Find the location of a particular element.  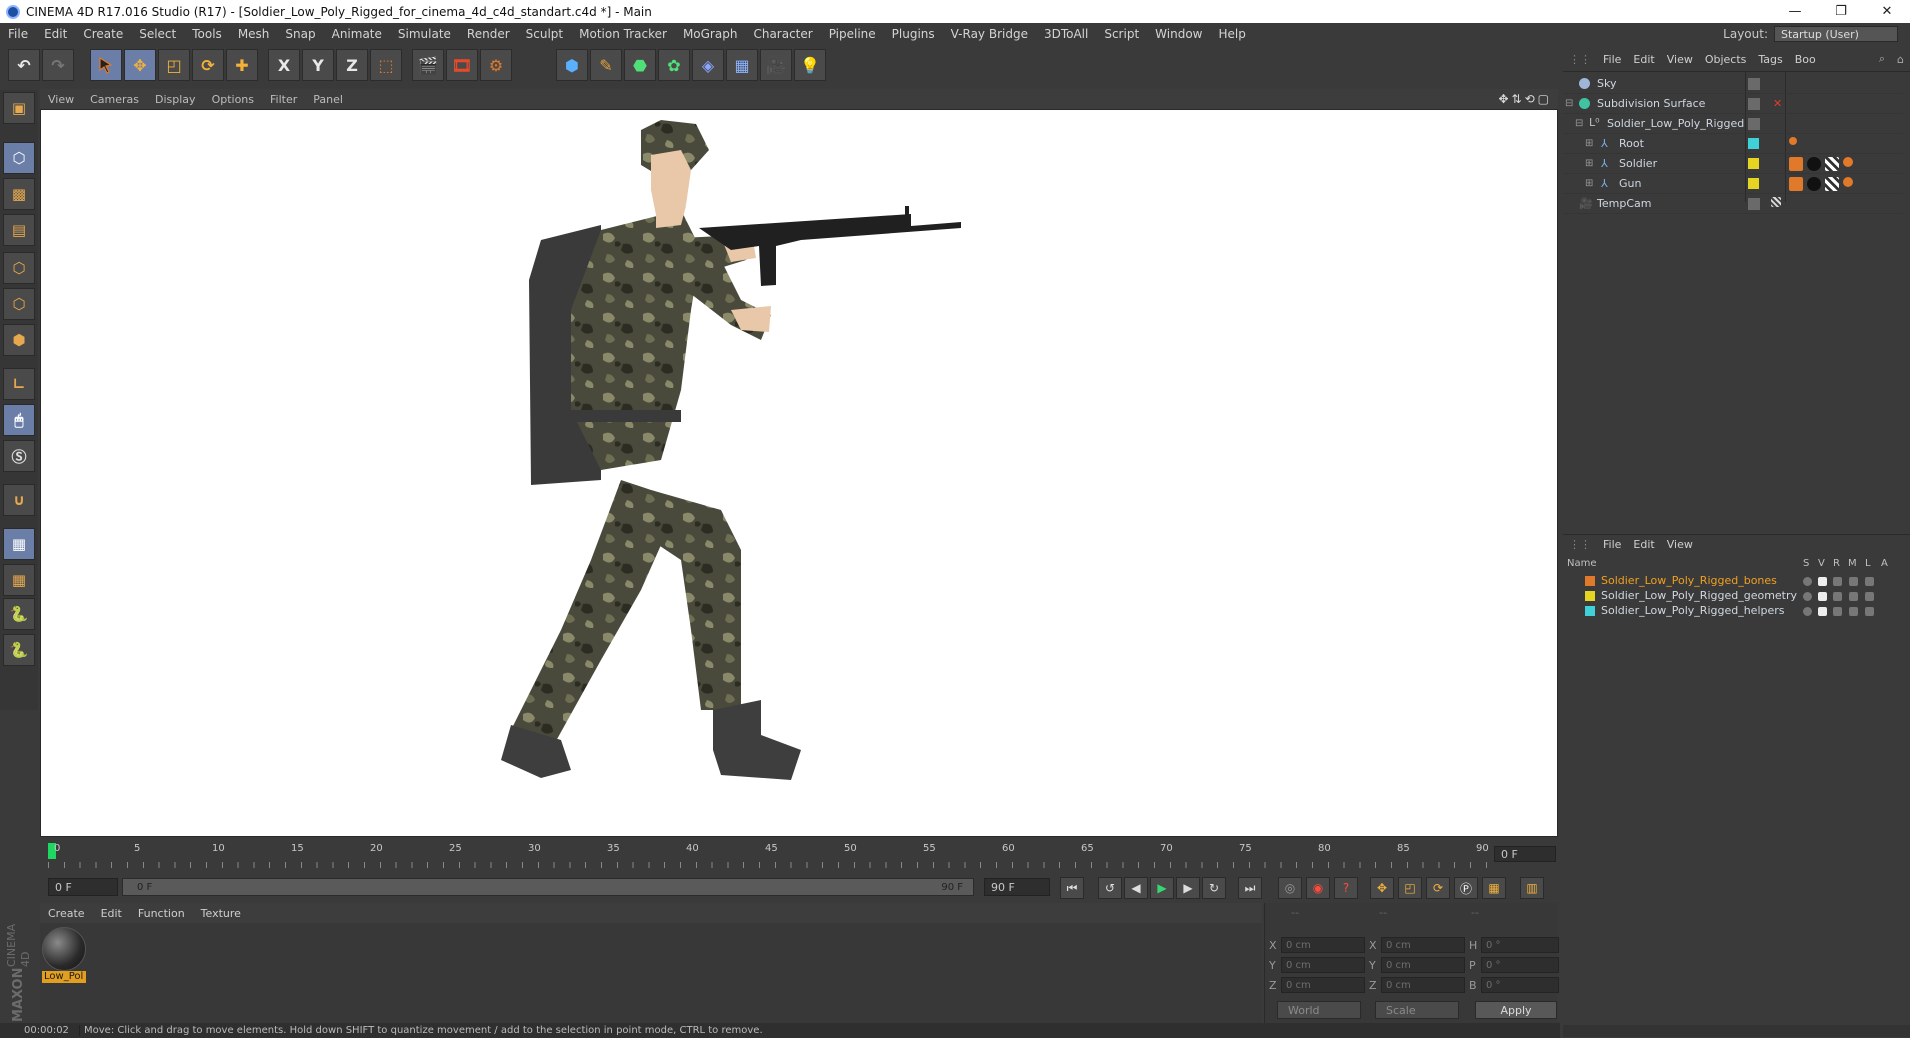

model-mode-icon: ⬡ is located at coordinates (19, 158).